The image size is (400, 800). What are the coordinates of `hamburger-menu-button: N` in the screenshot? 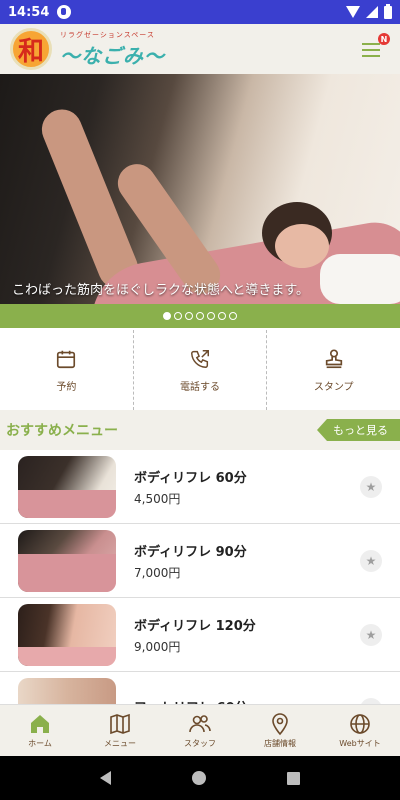 It's located at (376, 46).